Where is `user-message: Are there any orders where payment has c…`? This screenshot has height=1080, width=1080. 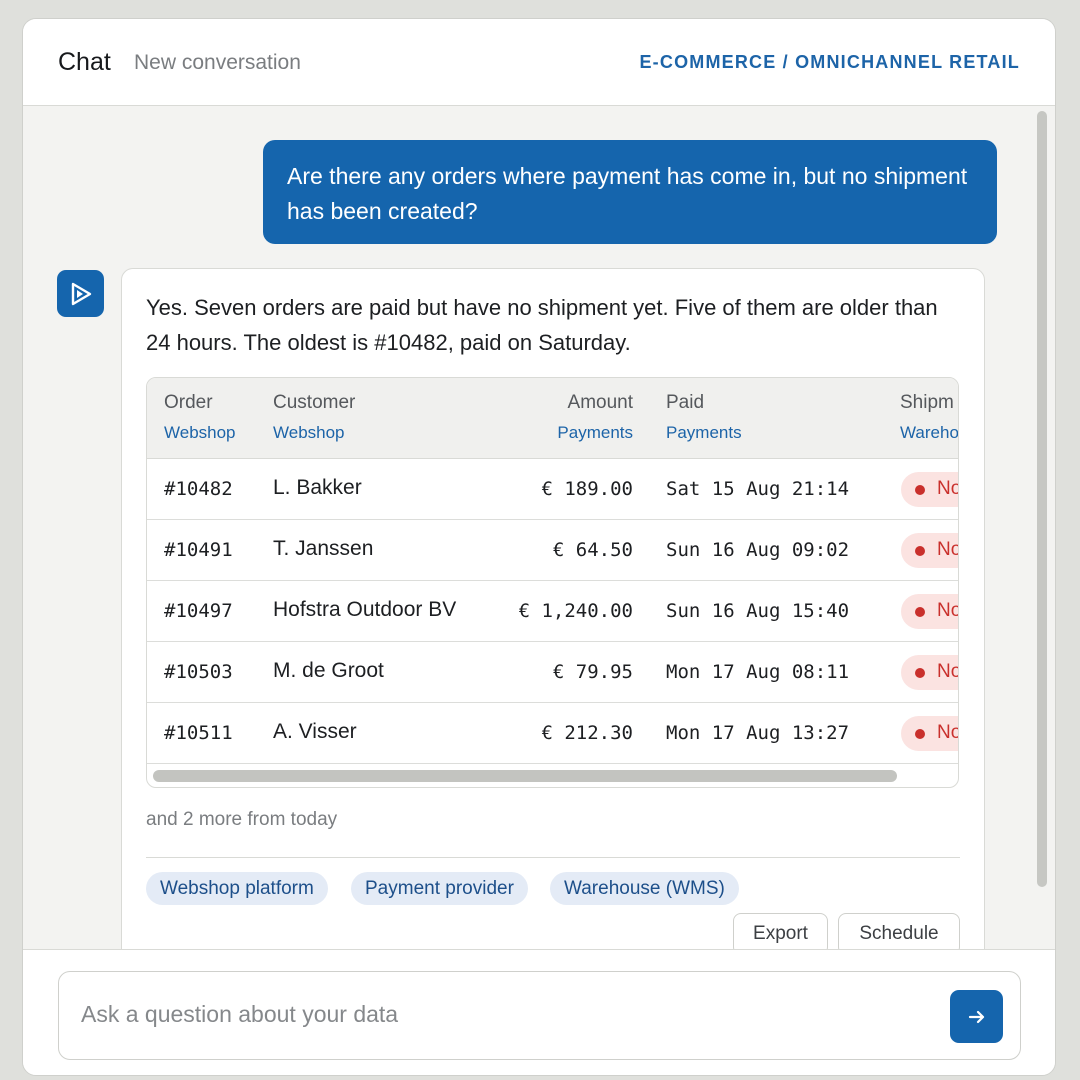
user-message: Are there any orders where payment has c… is located at coordinates (630, 192).